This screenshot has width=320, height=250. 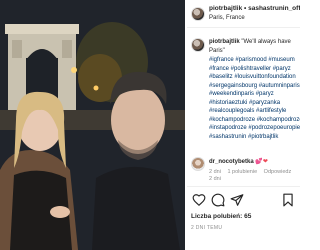 I want to click on heart-icon, so click(x=199, y=200).